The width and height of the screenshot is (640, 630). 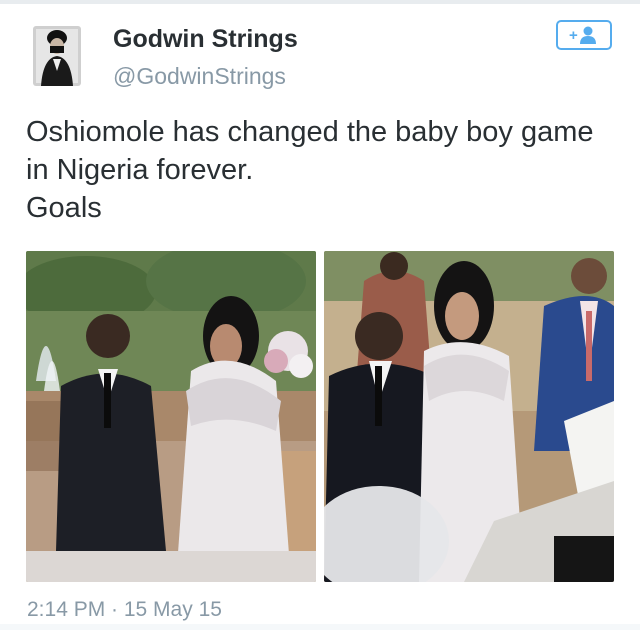 What do you see at coordinates (64, 208) in the screenshot?
I see `tweet-text-line: Goals` at bounding box center [64, 208].